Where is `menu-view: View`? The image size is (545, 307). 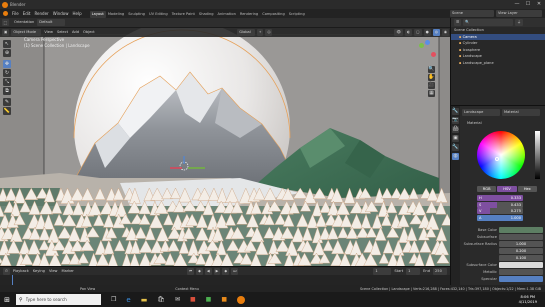 menu-view: View is located at coordinates (48, 32).